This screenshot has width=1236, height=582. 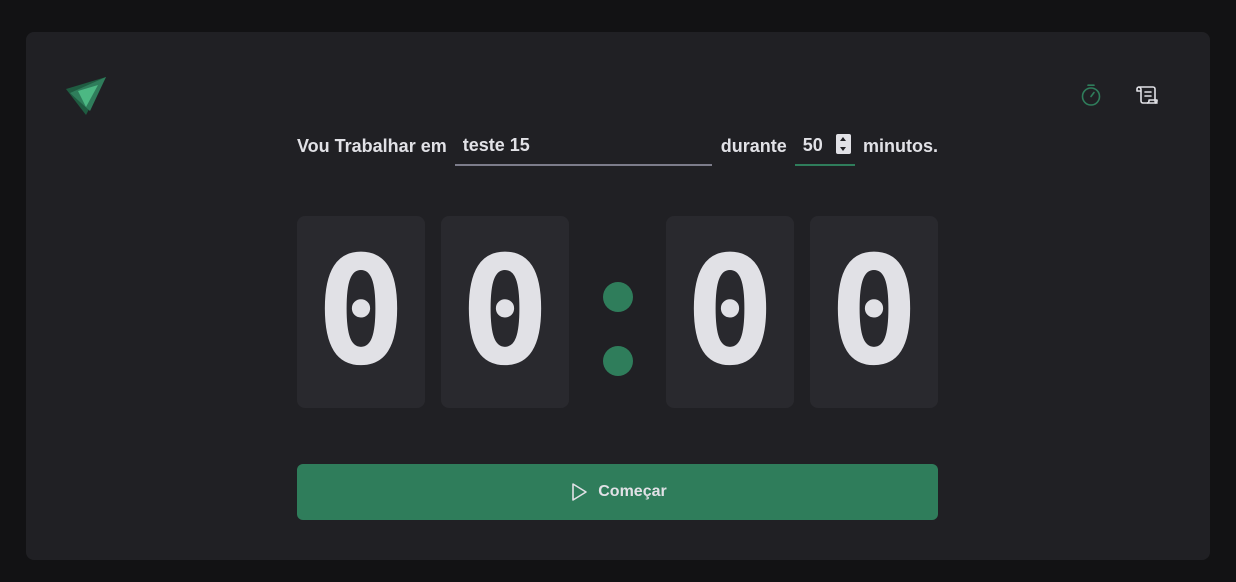 I want to click on minutes-ones-digit: 0, so click(x=505, y=312).